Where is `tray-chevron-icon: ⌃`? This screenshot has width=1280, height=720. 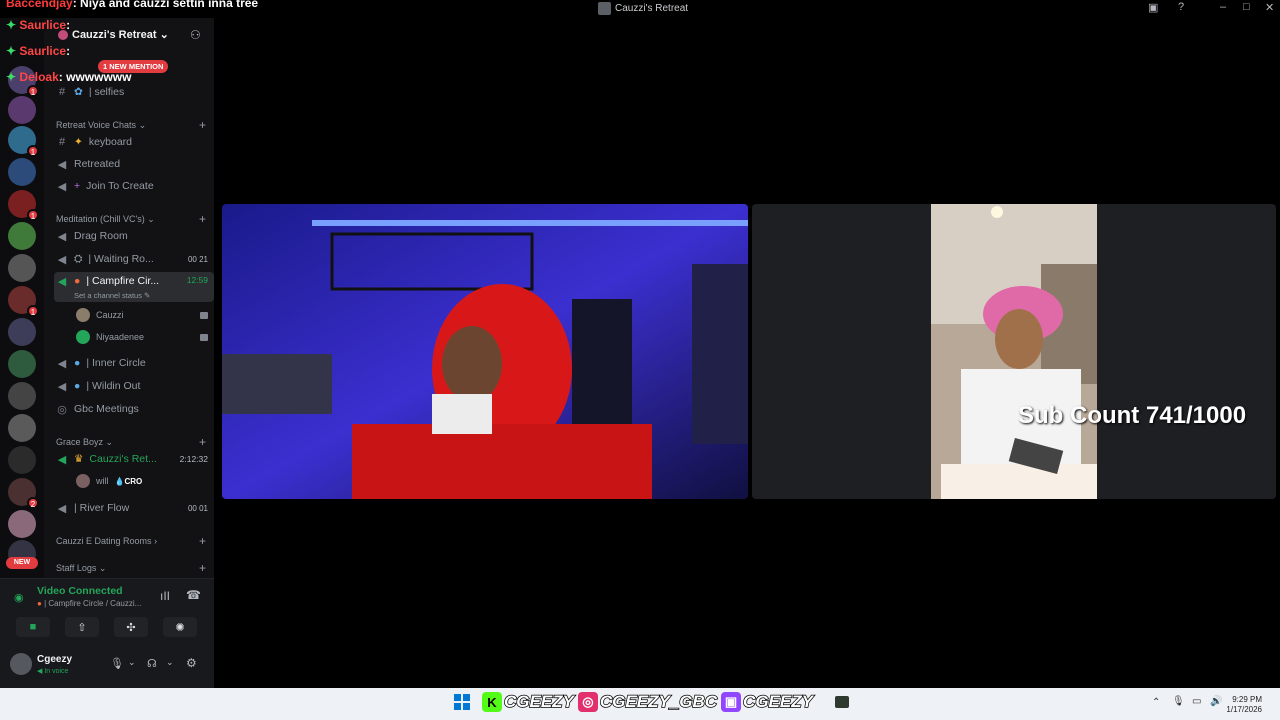
tray-chevron-icon: ⌃ is located at coordinates (1156, 702).